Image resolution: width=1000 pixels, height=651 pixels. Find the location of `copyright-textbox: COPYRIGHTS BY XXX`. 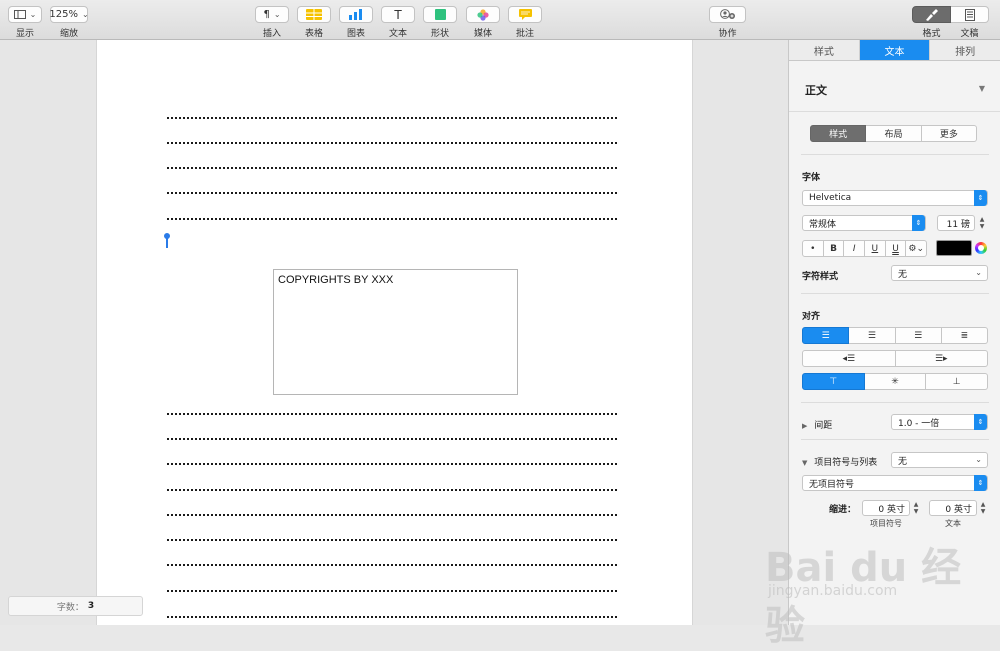

copyright-textbox: COPYRIGHTS BY XXX is located at coordinates (395, 332).